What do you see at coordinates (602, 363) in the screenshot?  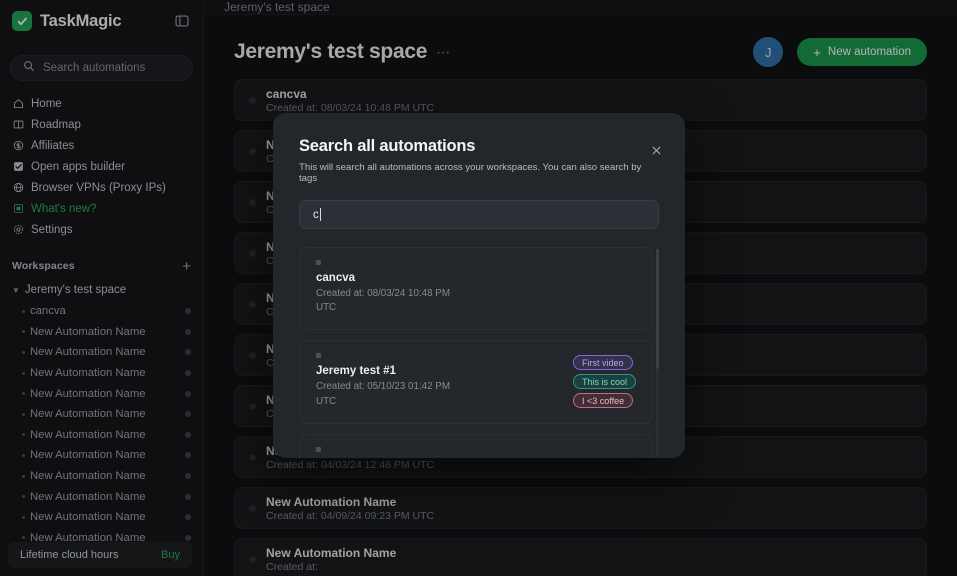 I see `status-badge: First video` at bounding box center [602, 363].